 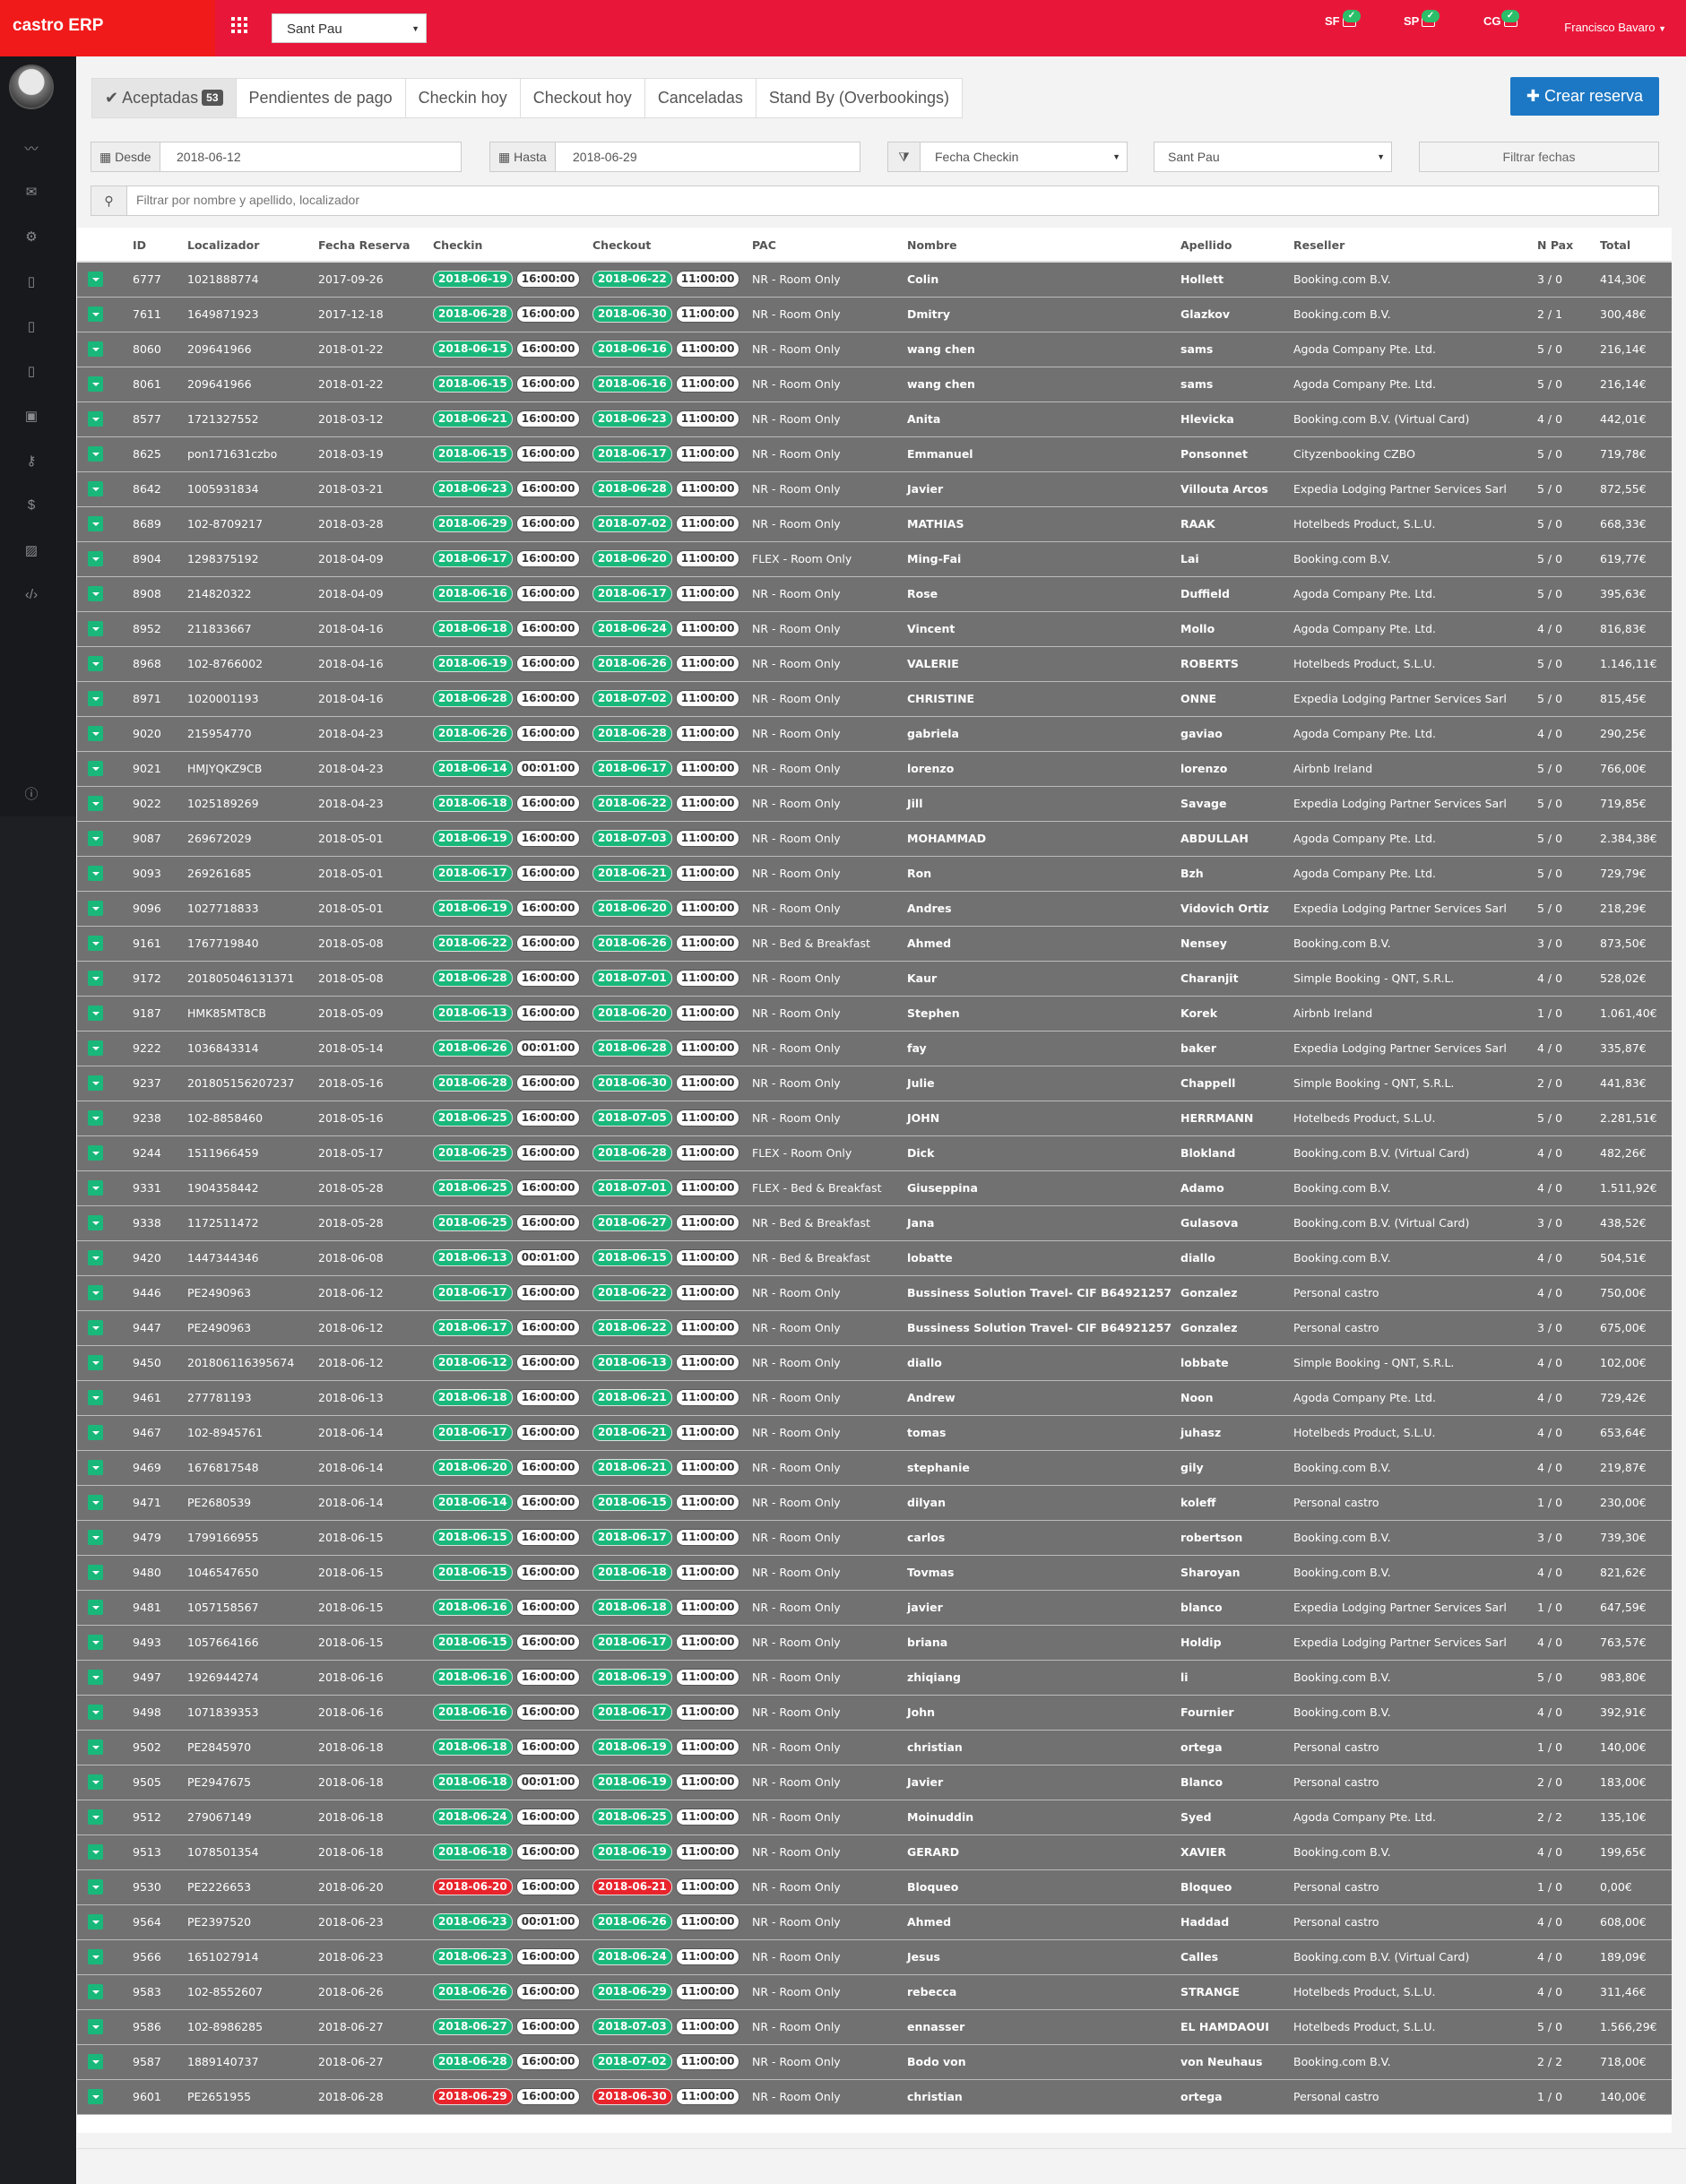 I want to click on column-header: Checkin, so click(x=505, y=246).